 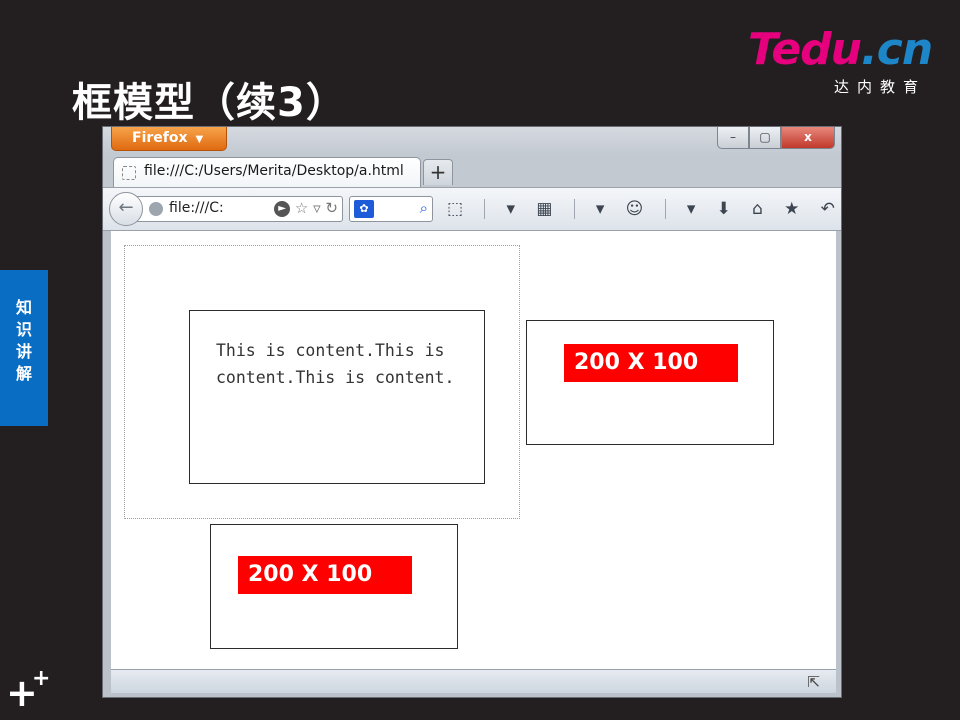 I want to click on back-arrow-icon: ←, so click(x=126, y=207).